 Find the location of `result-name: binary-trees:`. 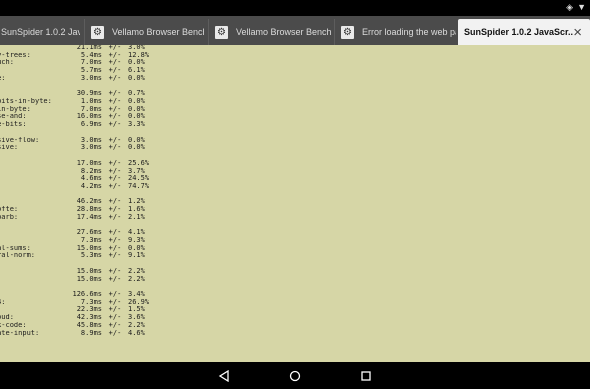

result-name: binary-trees: is located at coordinates (15, 55).